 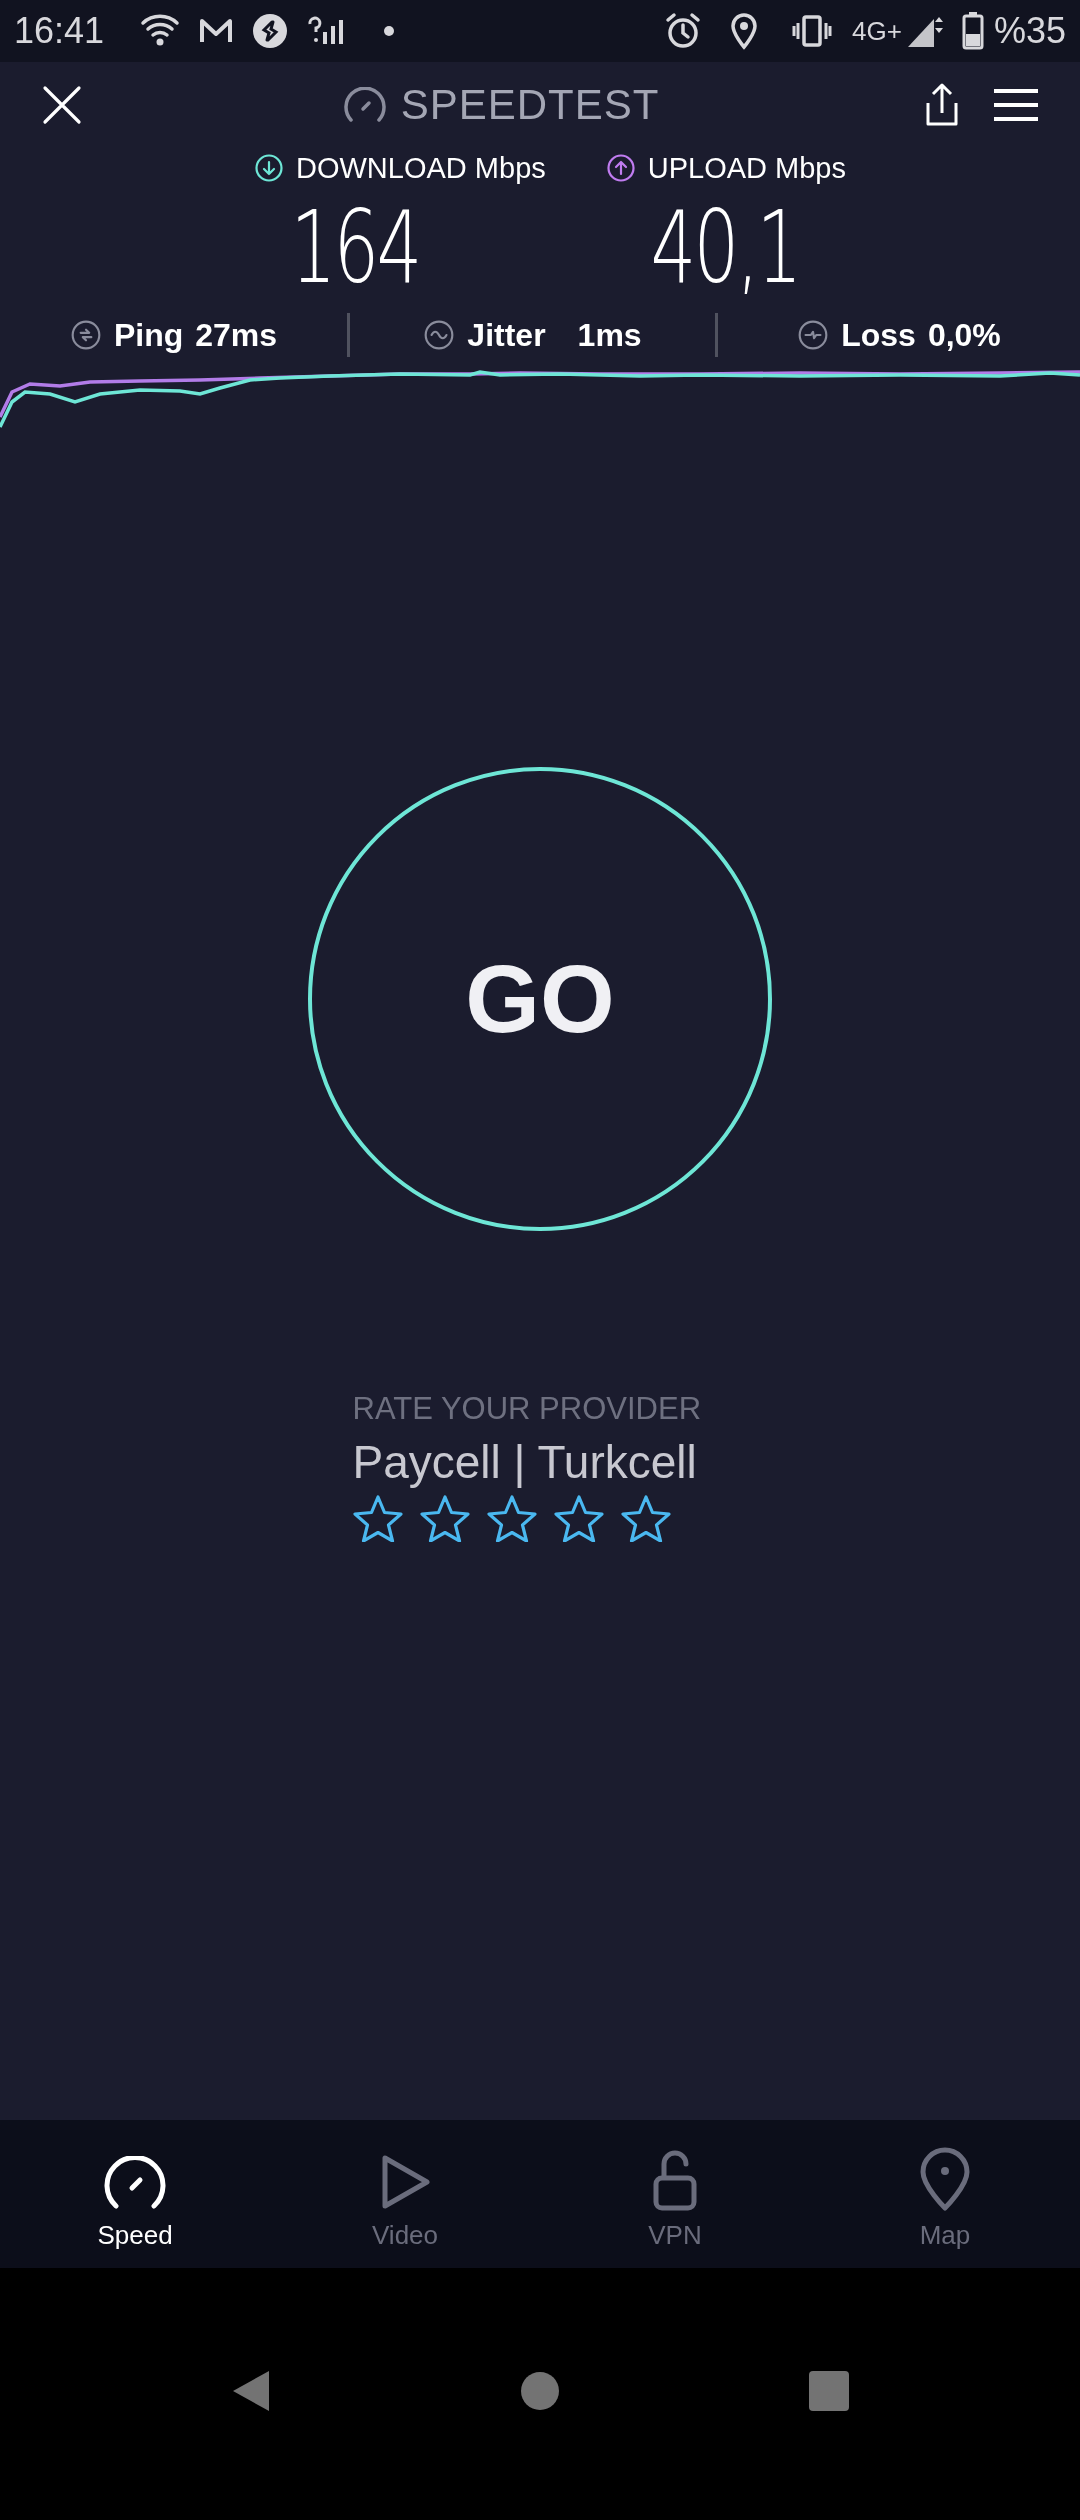 I want to click on metric-label: Ping, so click(x=148, y=335).